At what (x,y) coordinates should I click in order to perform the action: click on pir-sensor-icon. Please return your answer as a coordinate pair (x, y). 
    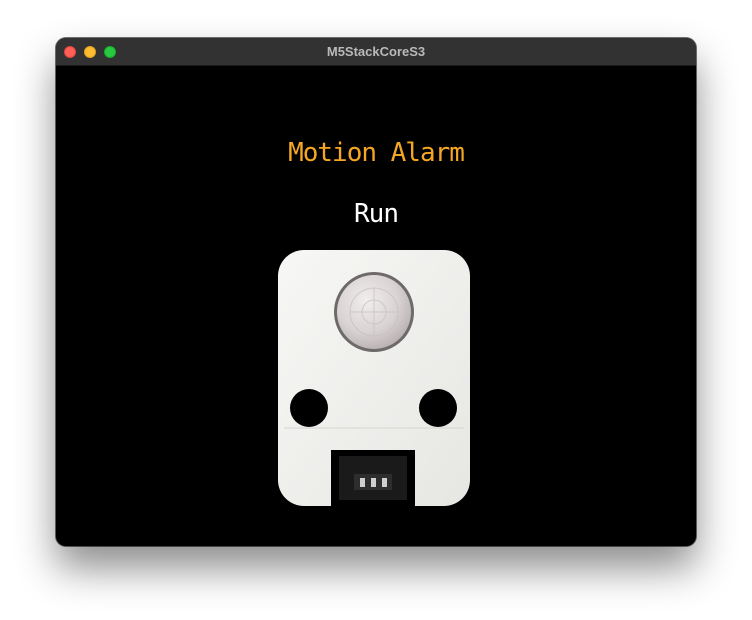
    Looking at the image, I should click on (374, 378).